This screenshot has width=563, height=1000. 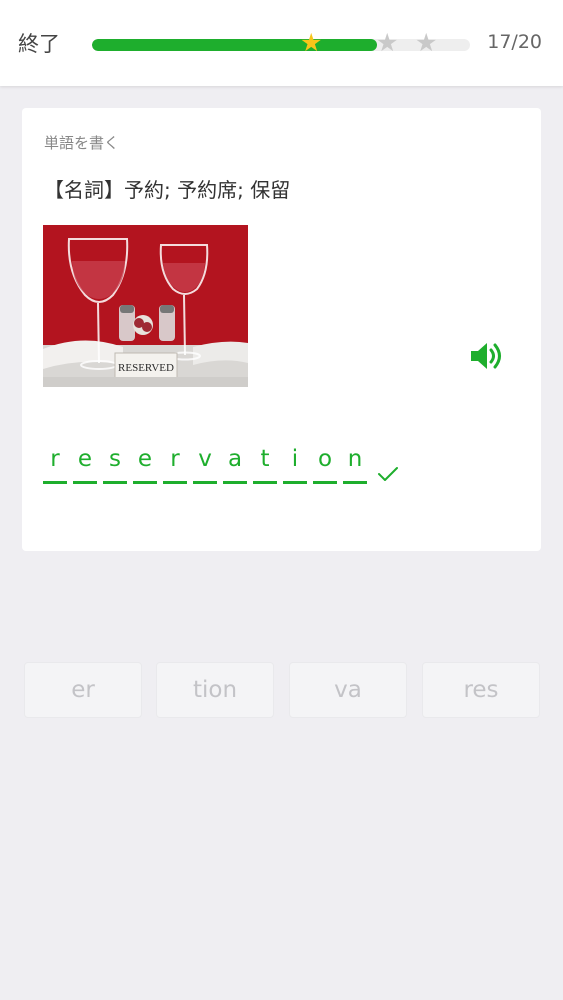 I want to click on letter: o, so click(x=325, y=459).